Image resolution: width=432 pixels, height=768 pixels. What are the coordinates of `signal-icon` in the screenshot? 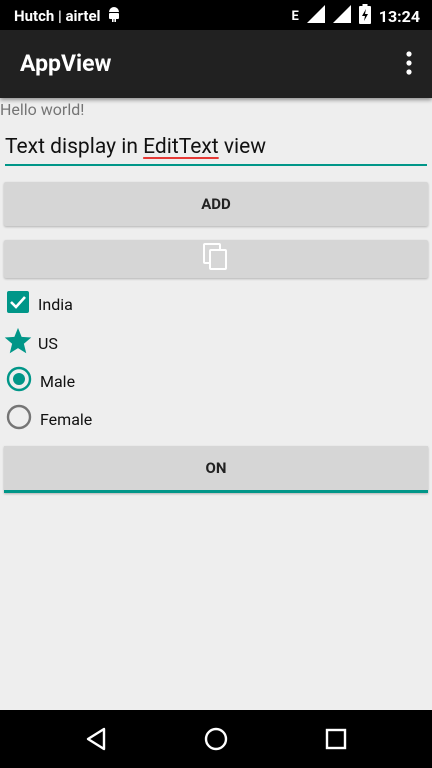 It's located at (315, 16).